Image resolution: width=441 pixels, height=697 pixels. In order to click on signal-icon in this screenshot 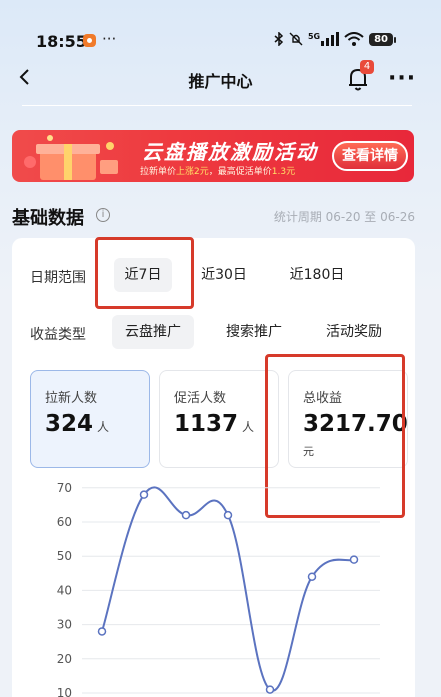, I will do `click(330, 39)`.